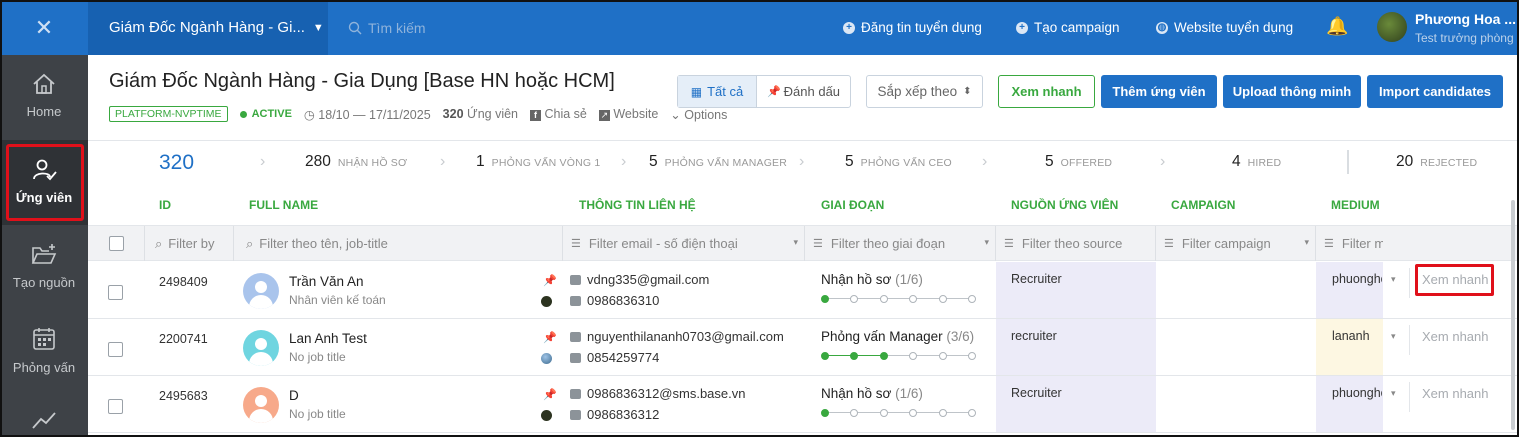 This screenshot has height=437, width=1519. Describe the element at coordinates (1337, 26) in the screenshot. I see `bell-icon: 🔔` at that location.